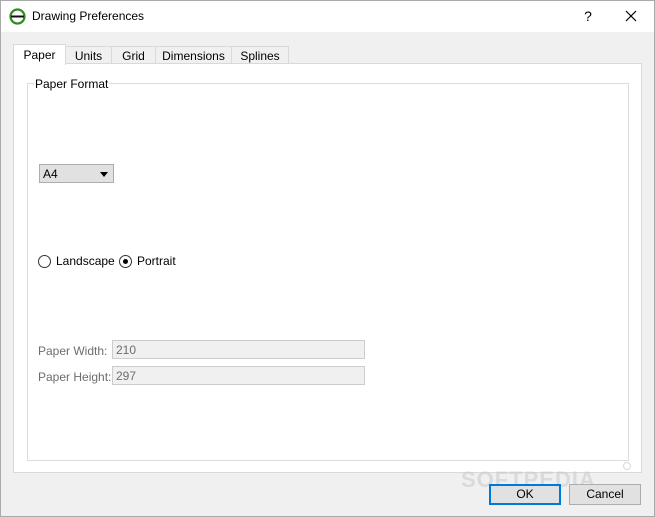 The height and width of the screenshot is (517, 655). Describe the element at coordinates (72, 84) in the screenshot. I see `paper-format-group-title: Paper Format` at that location.